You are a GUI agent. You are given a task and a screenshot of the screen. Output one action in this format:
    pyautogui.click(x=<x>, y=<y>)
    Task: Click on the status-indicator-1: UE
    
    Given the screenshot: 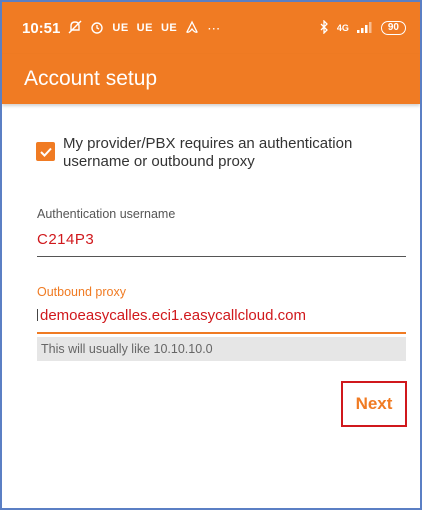 What is the action you would take?
    pyautogui.click(x=120, y=28)
    